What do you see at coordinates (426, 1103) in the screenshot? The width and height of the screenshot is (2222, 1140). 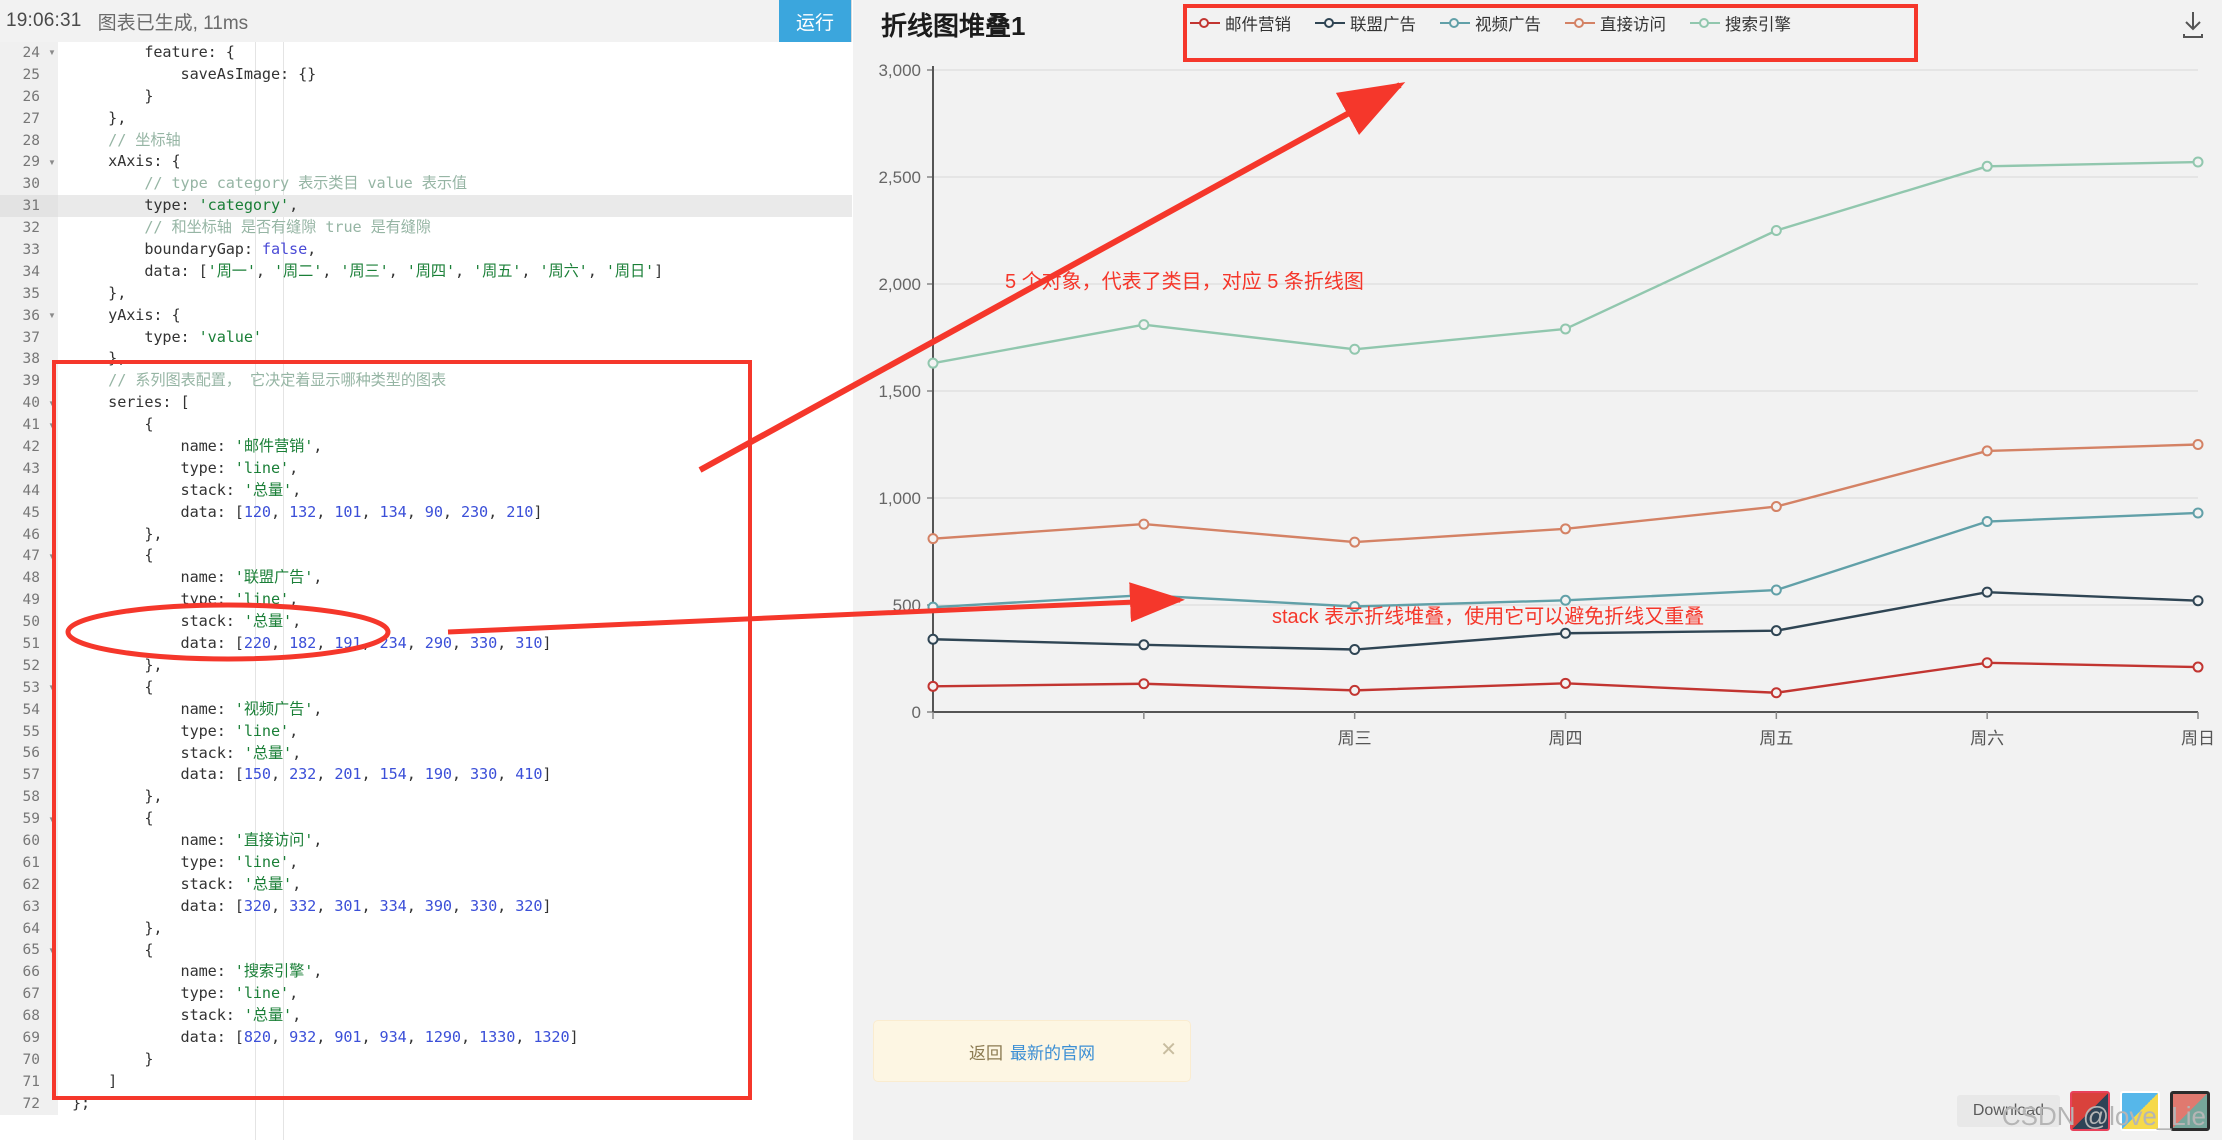 I see `code-line: 72};` at bounding box center [426, 1103].